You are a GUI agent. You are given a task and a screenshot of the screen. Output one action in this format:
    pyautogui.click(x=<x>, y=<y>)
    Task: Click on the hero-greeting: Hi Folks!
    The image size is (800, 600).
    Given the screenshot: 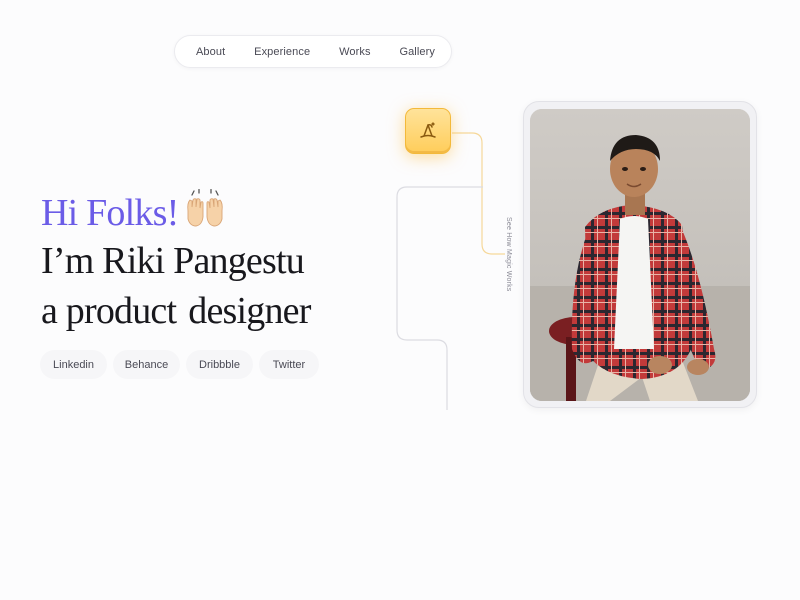 What is the action you would take?
    pyautogui.click(x=133, y=213)
    